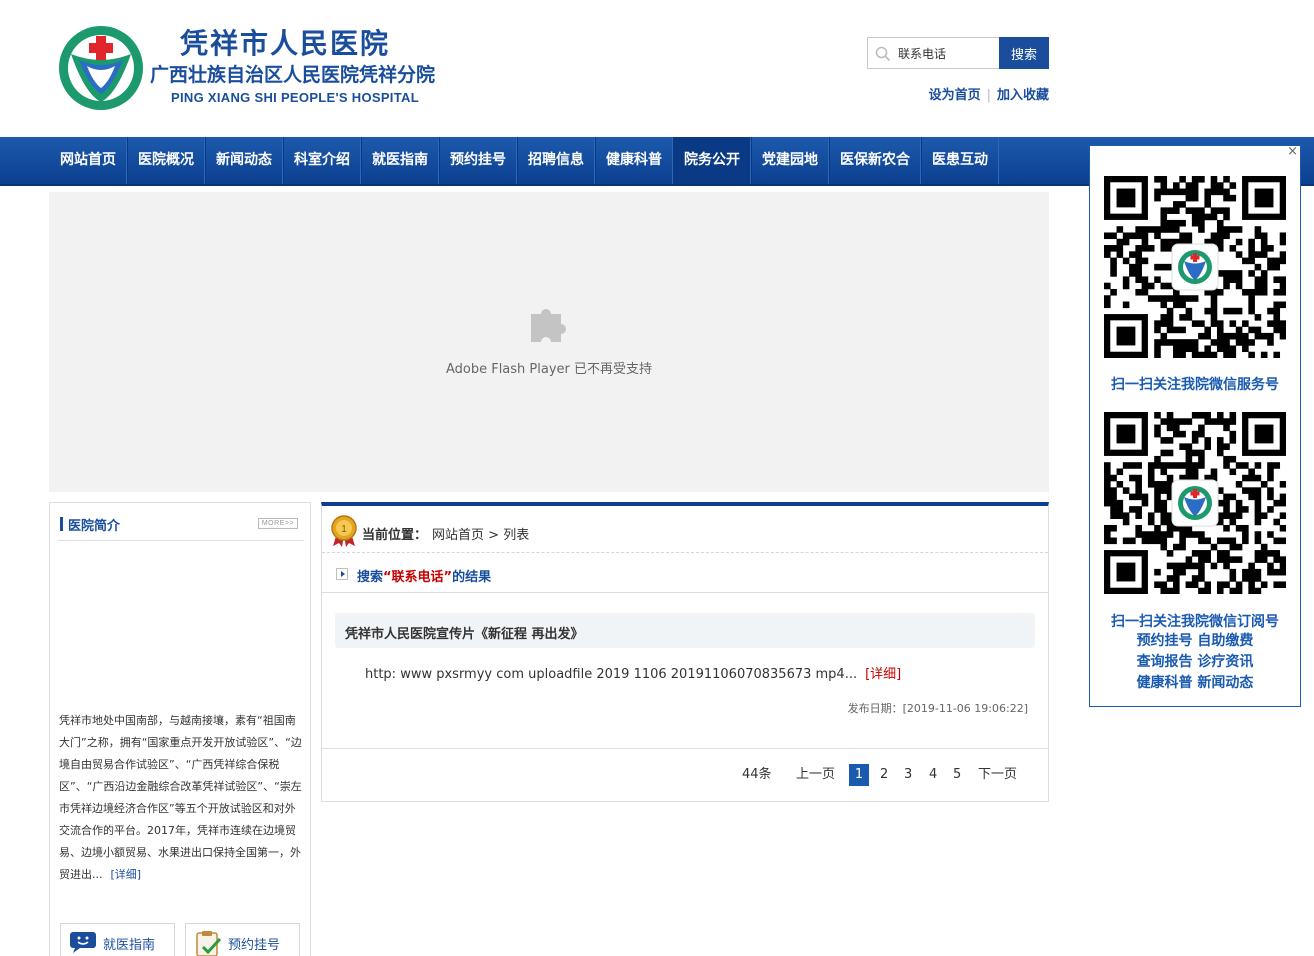 This screenshot has width=1314, height=956. I want to click on add-favorite-link: 加入收藏, so click(1023, 95).